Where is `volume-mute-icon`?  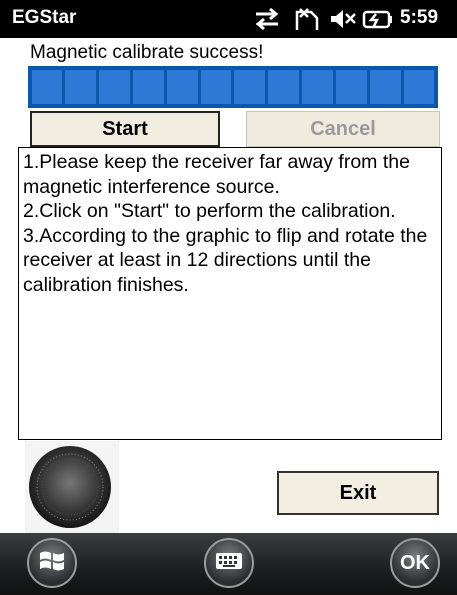 volume-mute-icon is located at coordinates (343, 21).